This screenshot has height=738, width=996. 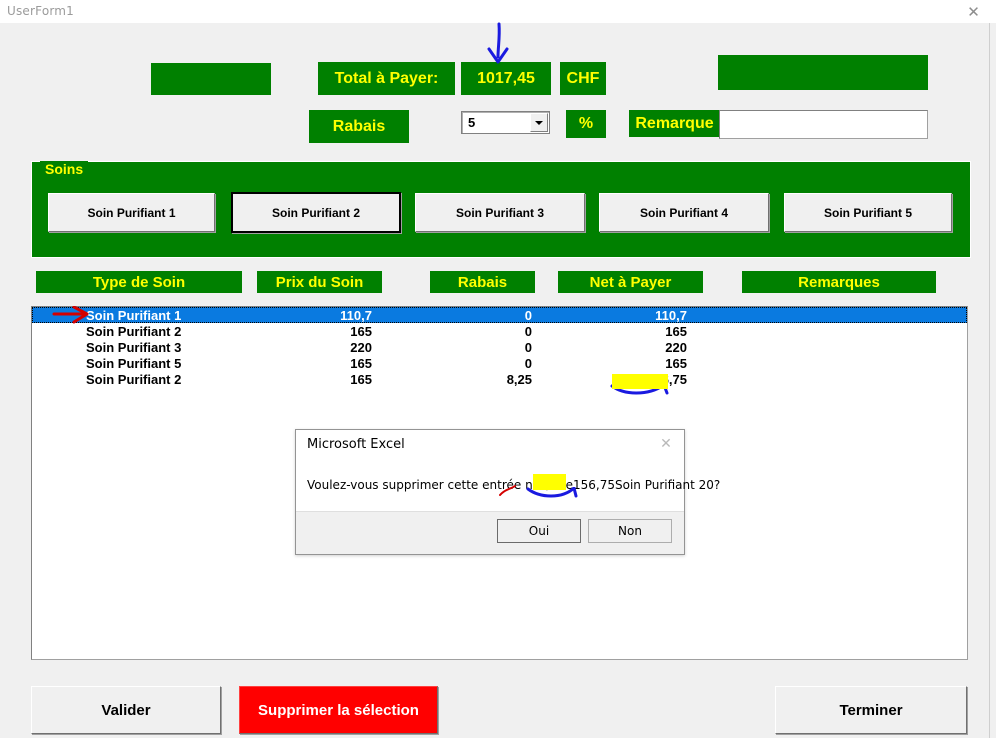 I want to click on total-a-payer-label: Total à Payer:, so click(x=386, y=78).